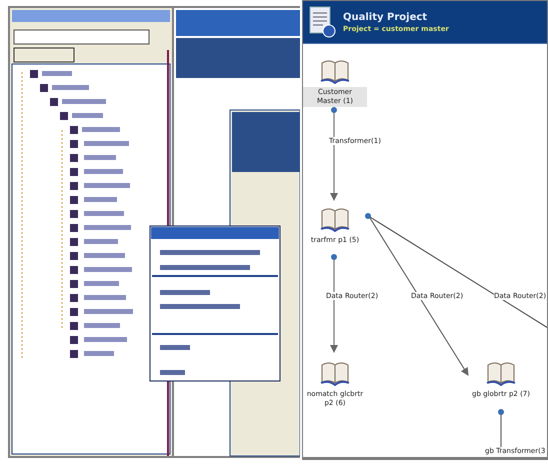  What do you see at coordinates (385, 17) in the screenshot?
I see `project-title: Quality Project` at bounding box center [385, 17].